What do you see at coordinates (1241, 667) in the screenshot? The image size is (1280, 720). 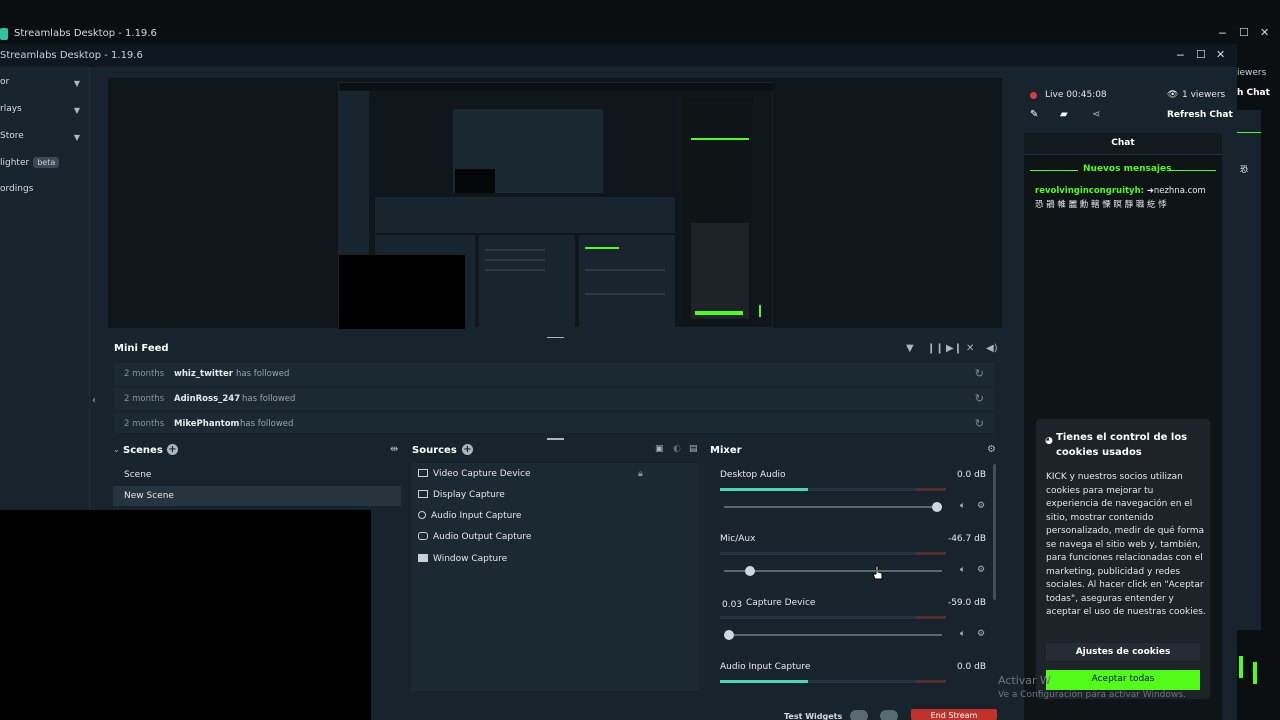 I see `far-right-meter` at bounding box center [1241, 667].